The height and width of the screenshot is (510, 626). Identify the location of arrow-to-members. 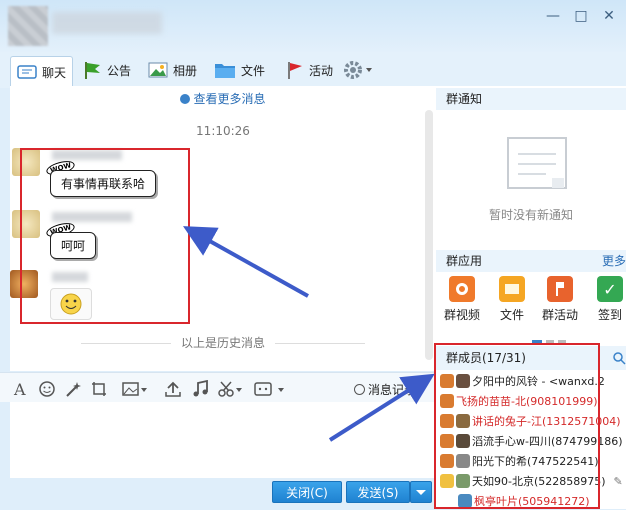
(381, 407).